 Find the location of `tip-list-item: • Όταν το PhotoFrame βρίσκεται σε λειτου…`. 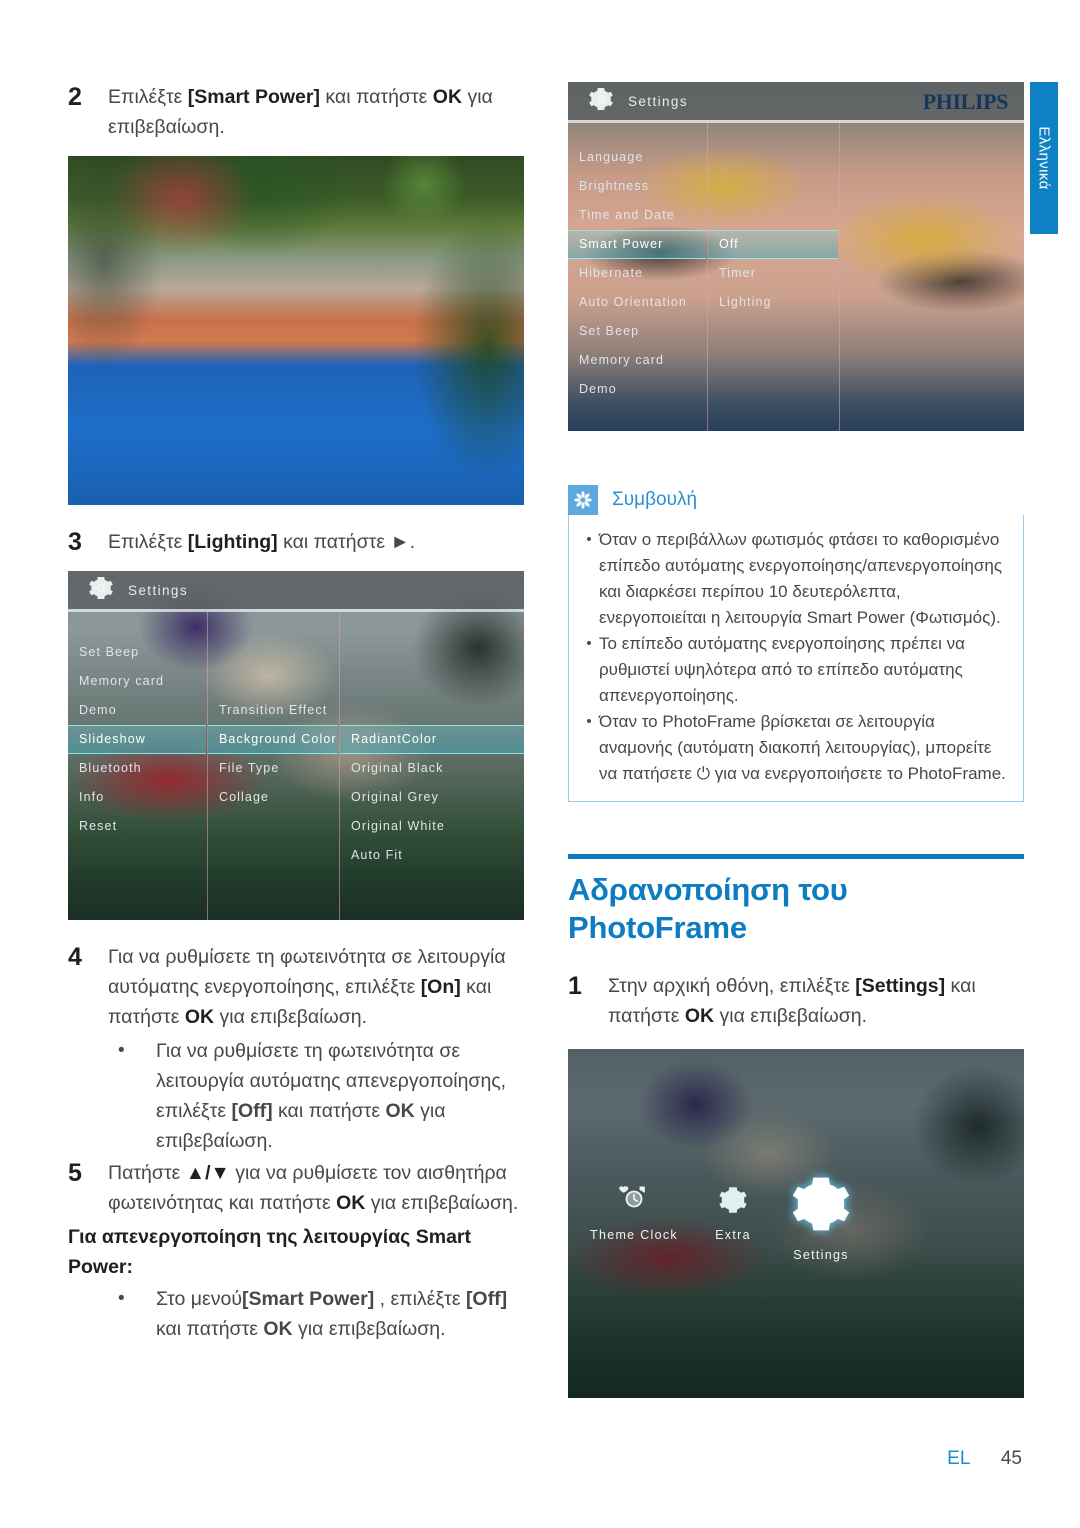

tip-list-item: • Όταν το PhotoFrame βρίσκεται σε λειτου… is located at coordinates (794, 748).